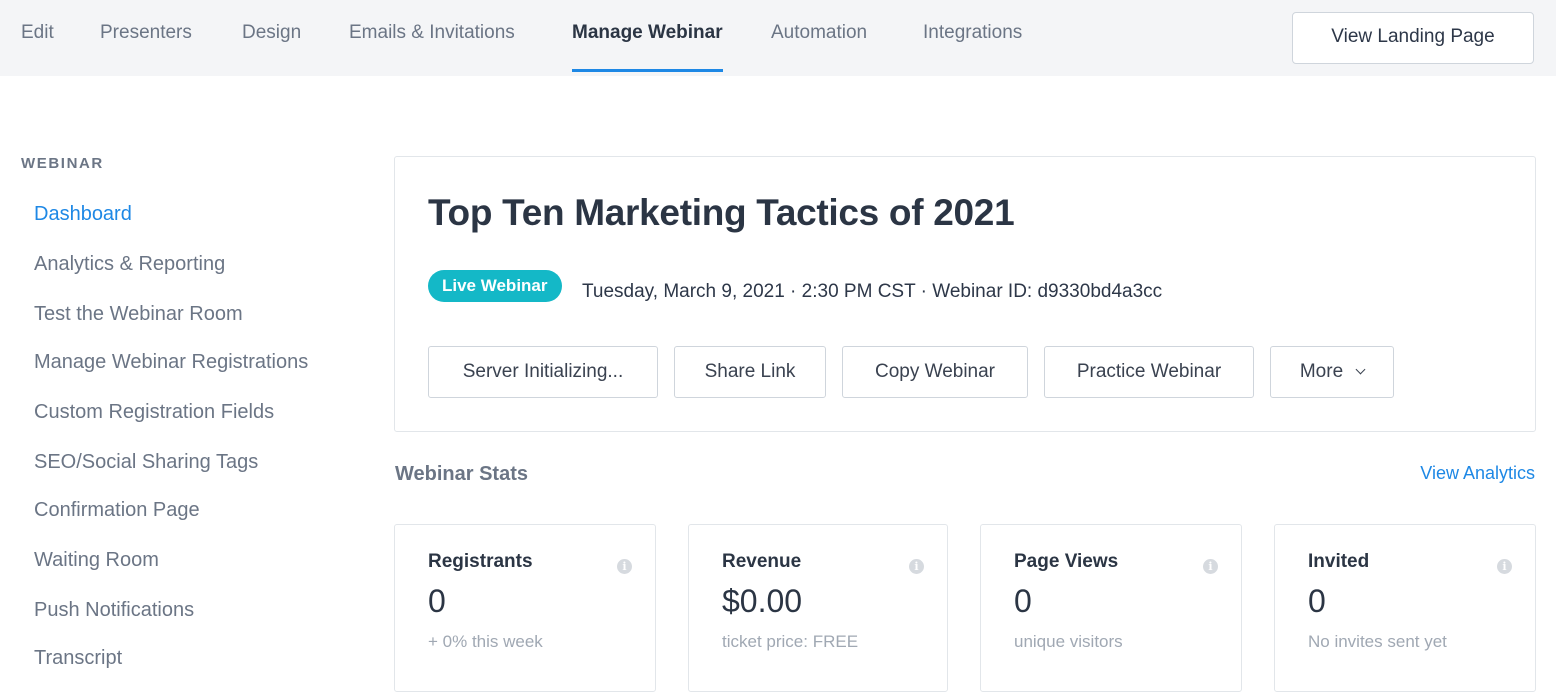 This screenshot has width=1556, height=698. What do you see at coordinates (271, 38) in the screenshot?
I see `tab-design: Design` at bounding box center [271, 38].